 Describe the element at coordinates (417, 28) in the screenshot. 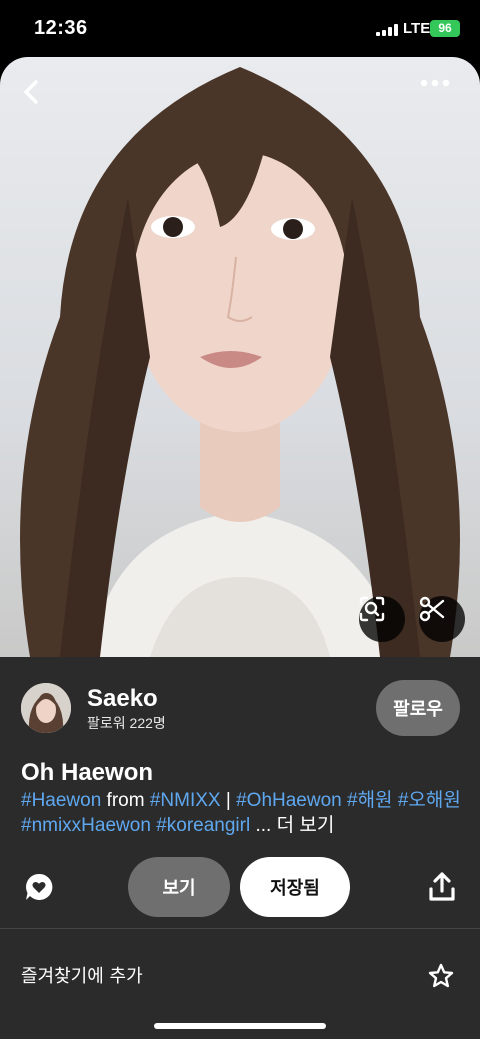

I see `network-label: LTE` at that location.